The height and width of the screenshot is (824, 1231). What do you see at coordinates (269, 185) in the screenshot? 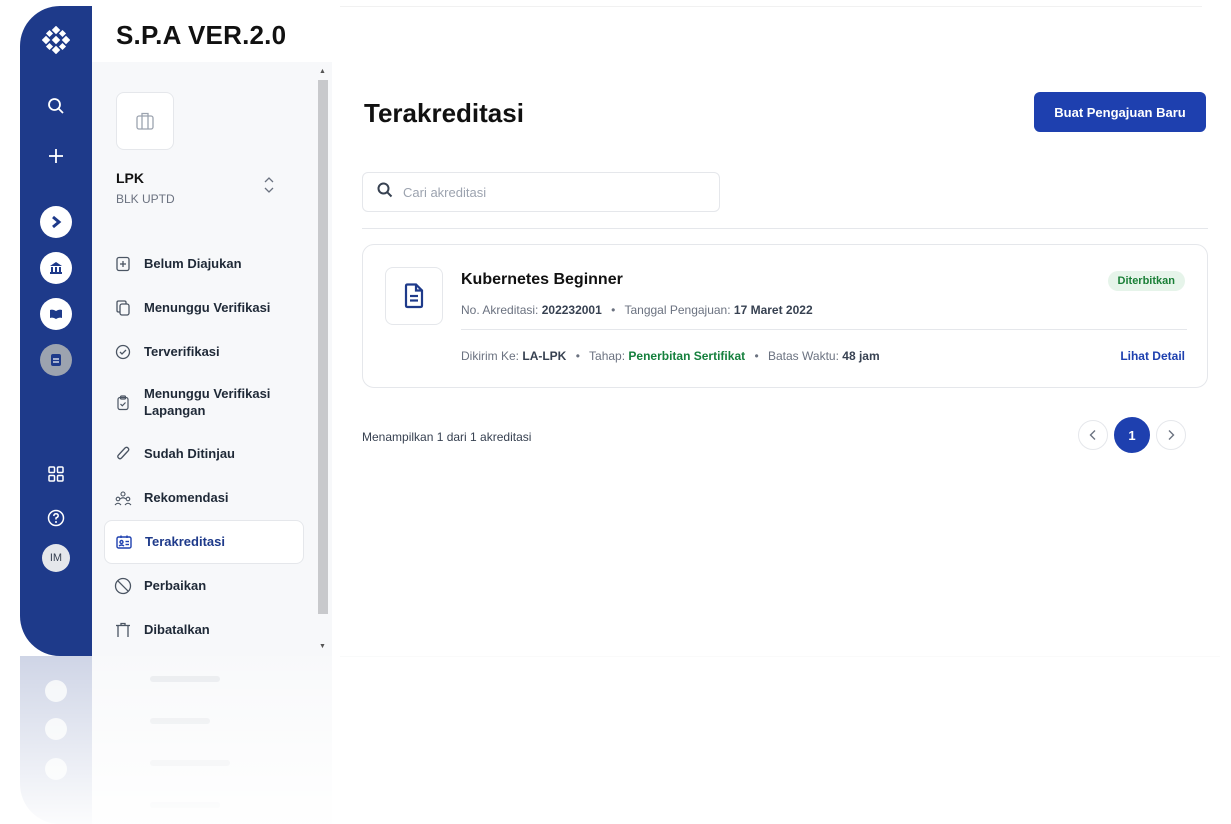
I see `chevron-up-down-icon` at bounding box center [269, 185].